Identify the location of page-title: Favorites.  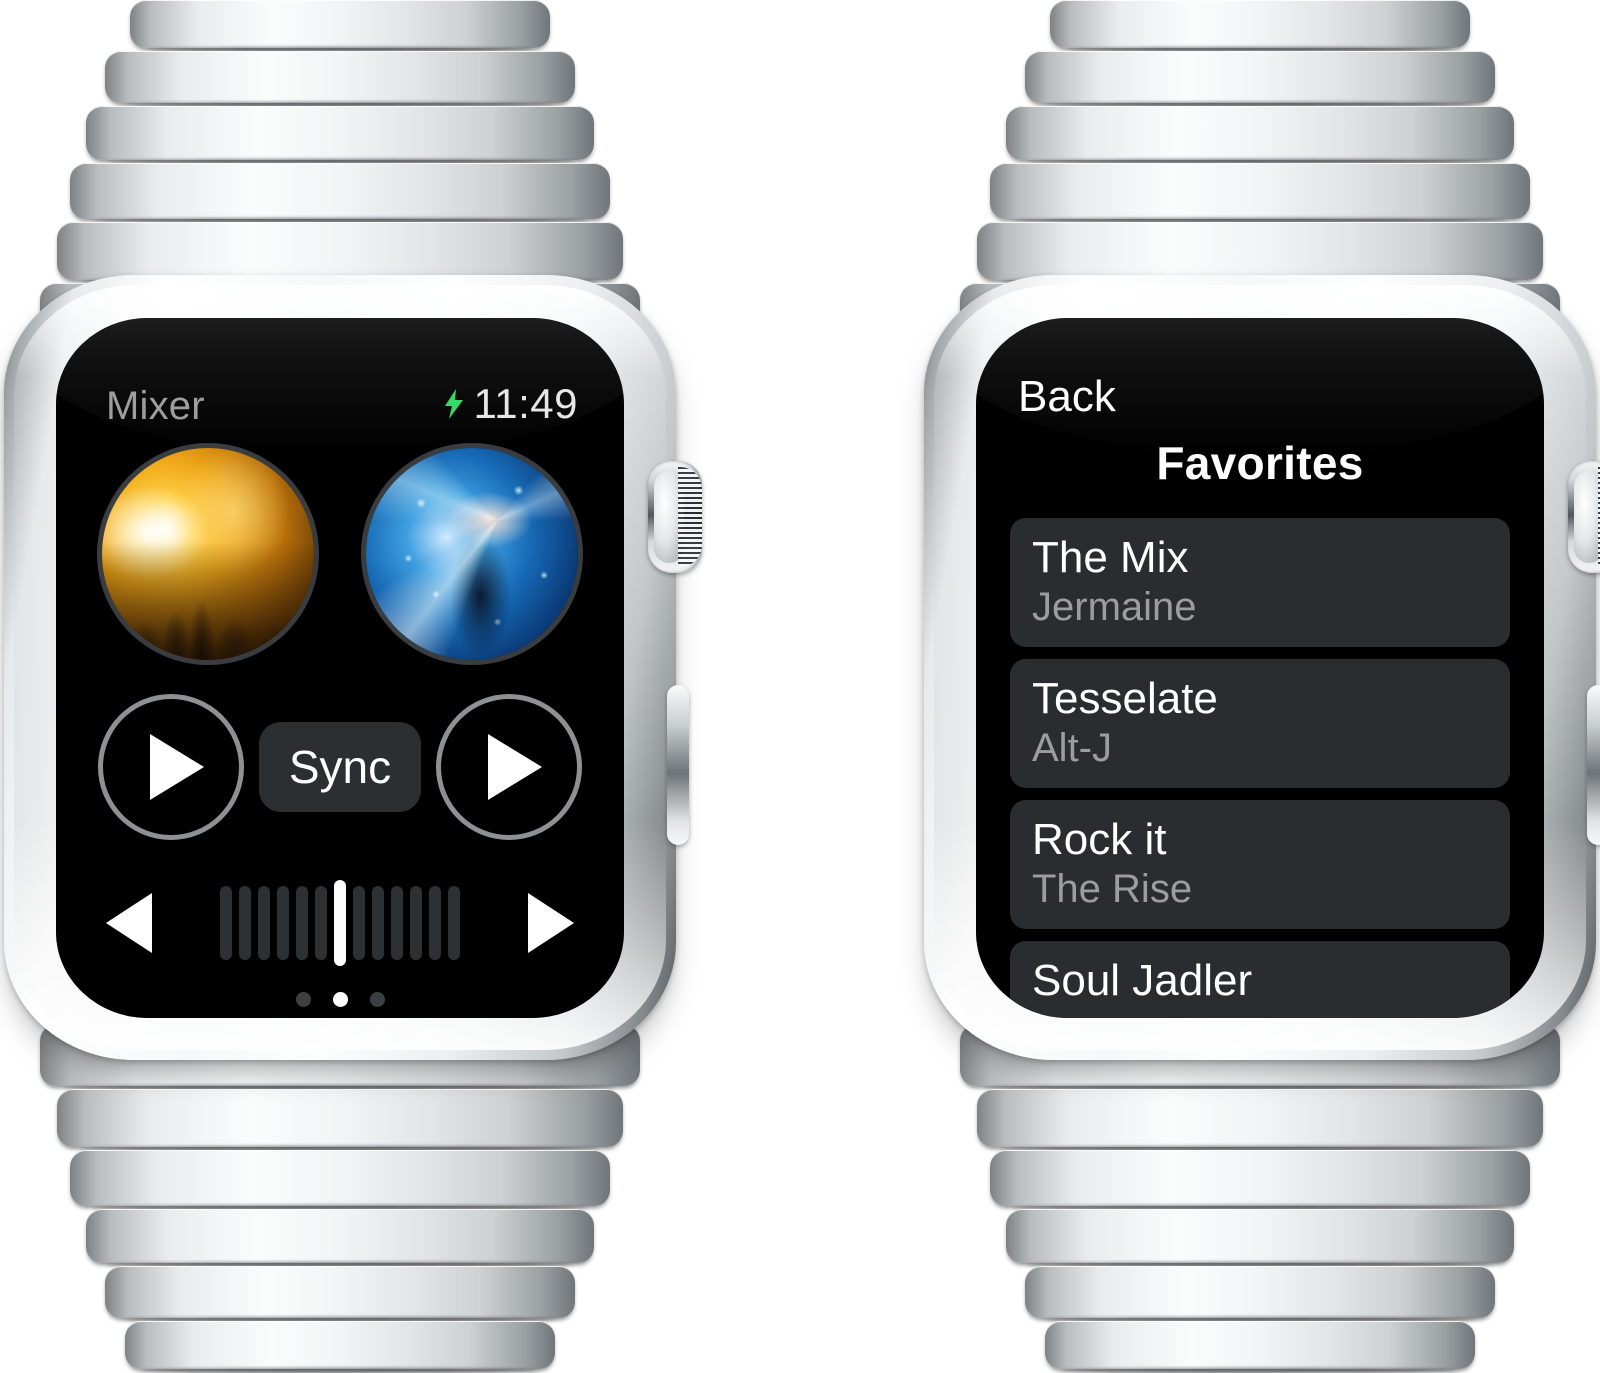
(1260, 462).